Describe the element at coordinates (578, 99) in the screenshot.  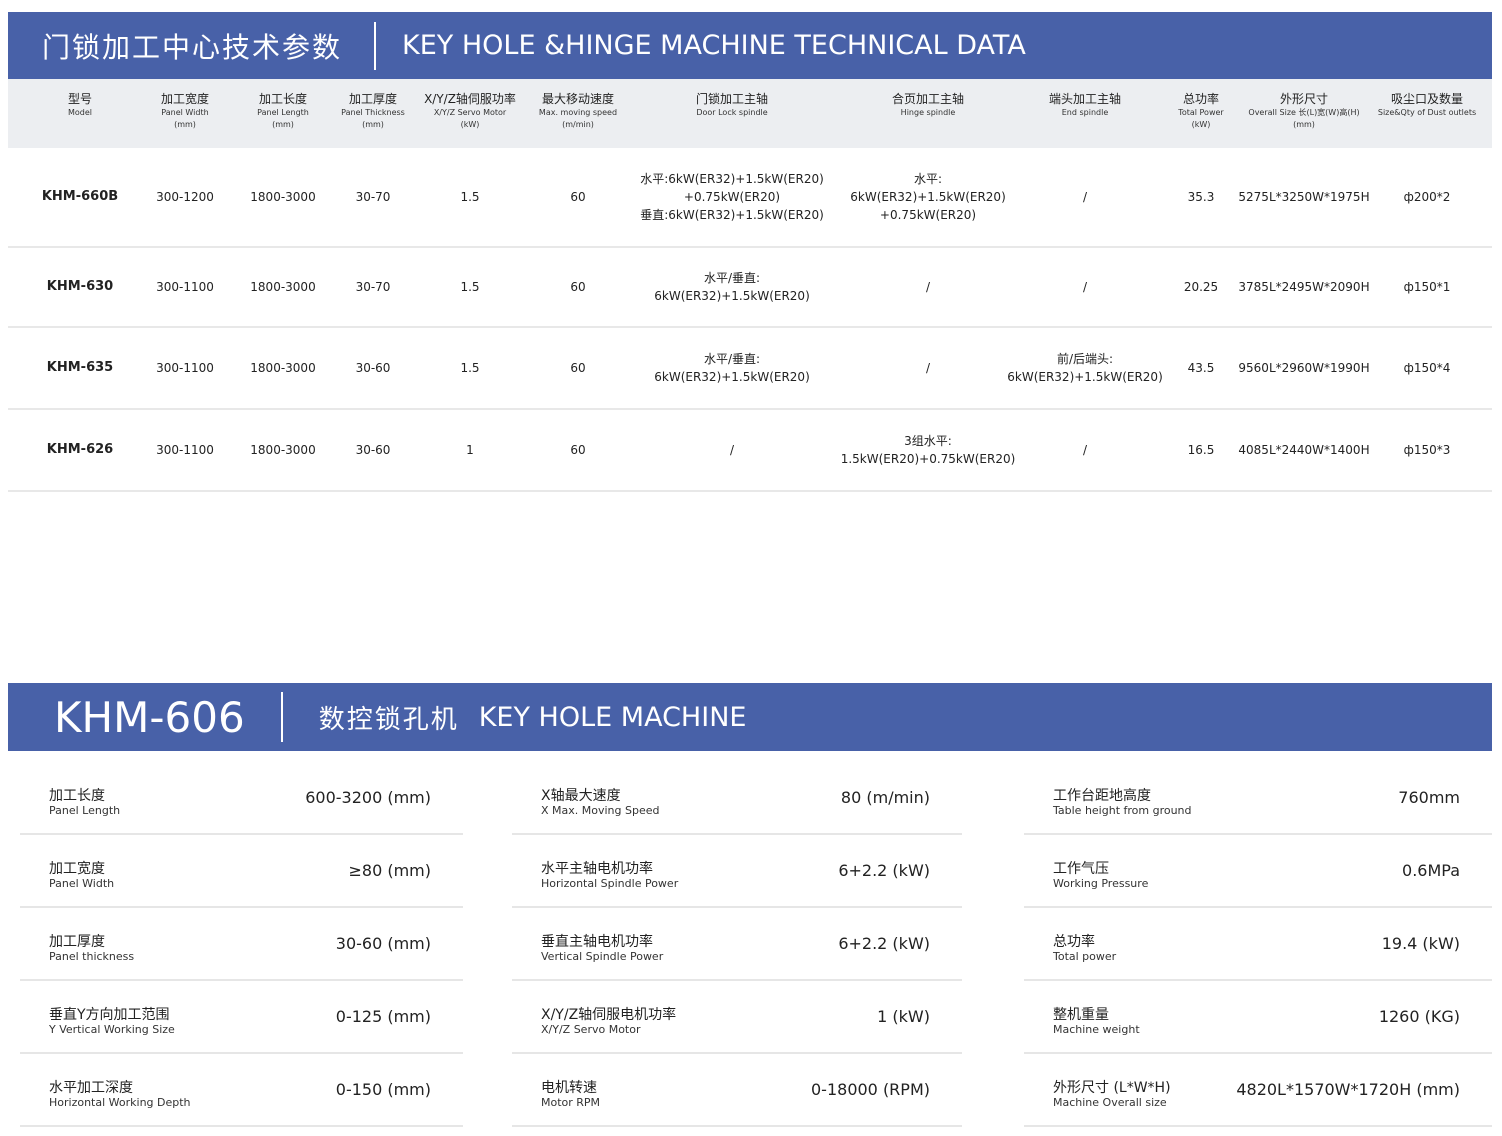
I see `column-header-zh: 最大移动速度` at that location.